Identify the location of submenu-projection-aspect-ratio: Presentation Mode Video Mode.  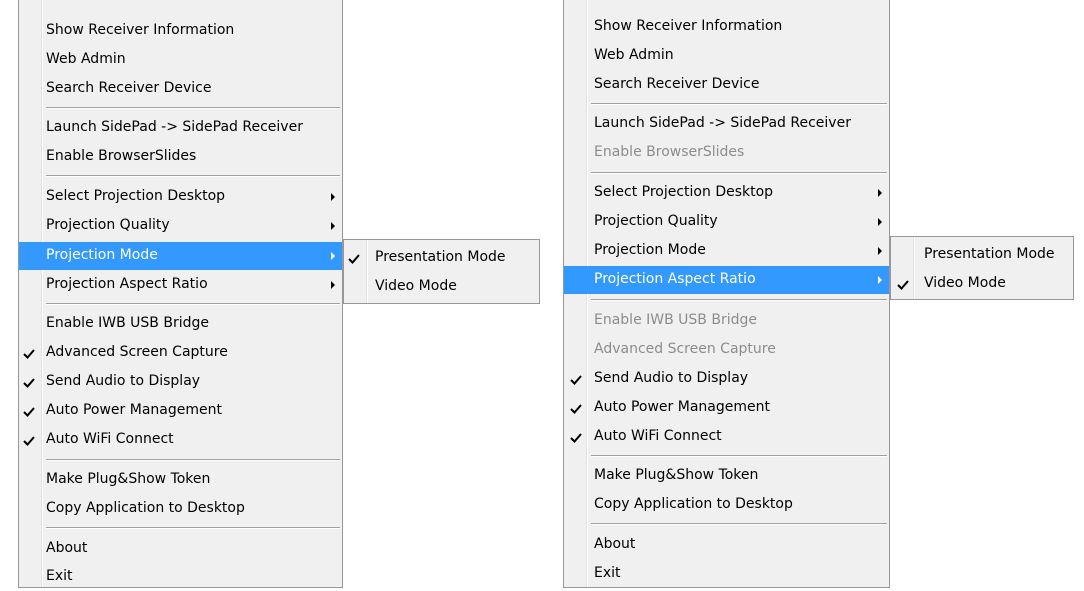
(982, 268).